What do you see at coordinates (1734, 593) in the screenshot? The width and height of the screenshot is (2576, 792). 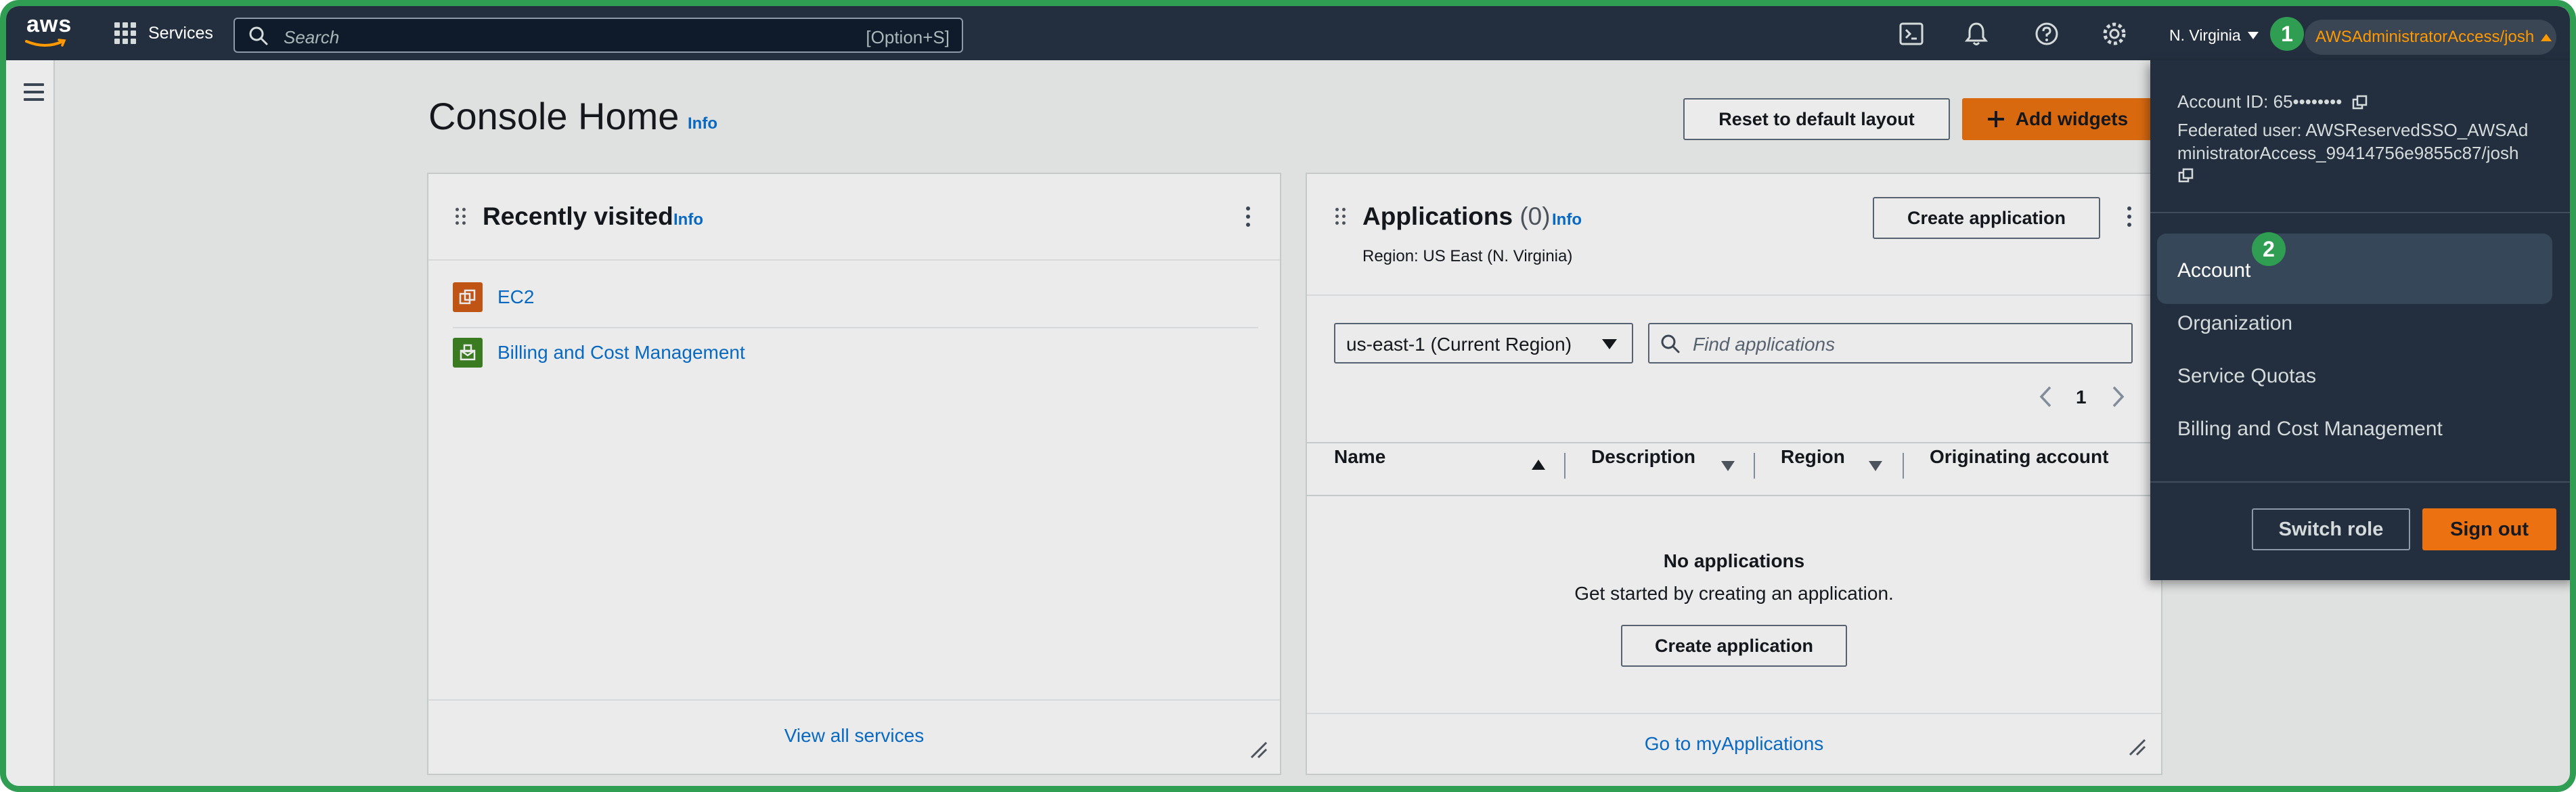 I see `empty-state-text: Get started by creating an application.` at bounding box center [1734, 593].